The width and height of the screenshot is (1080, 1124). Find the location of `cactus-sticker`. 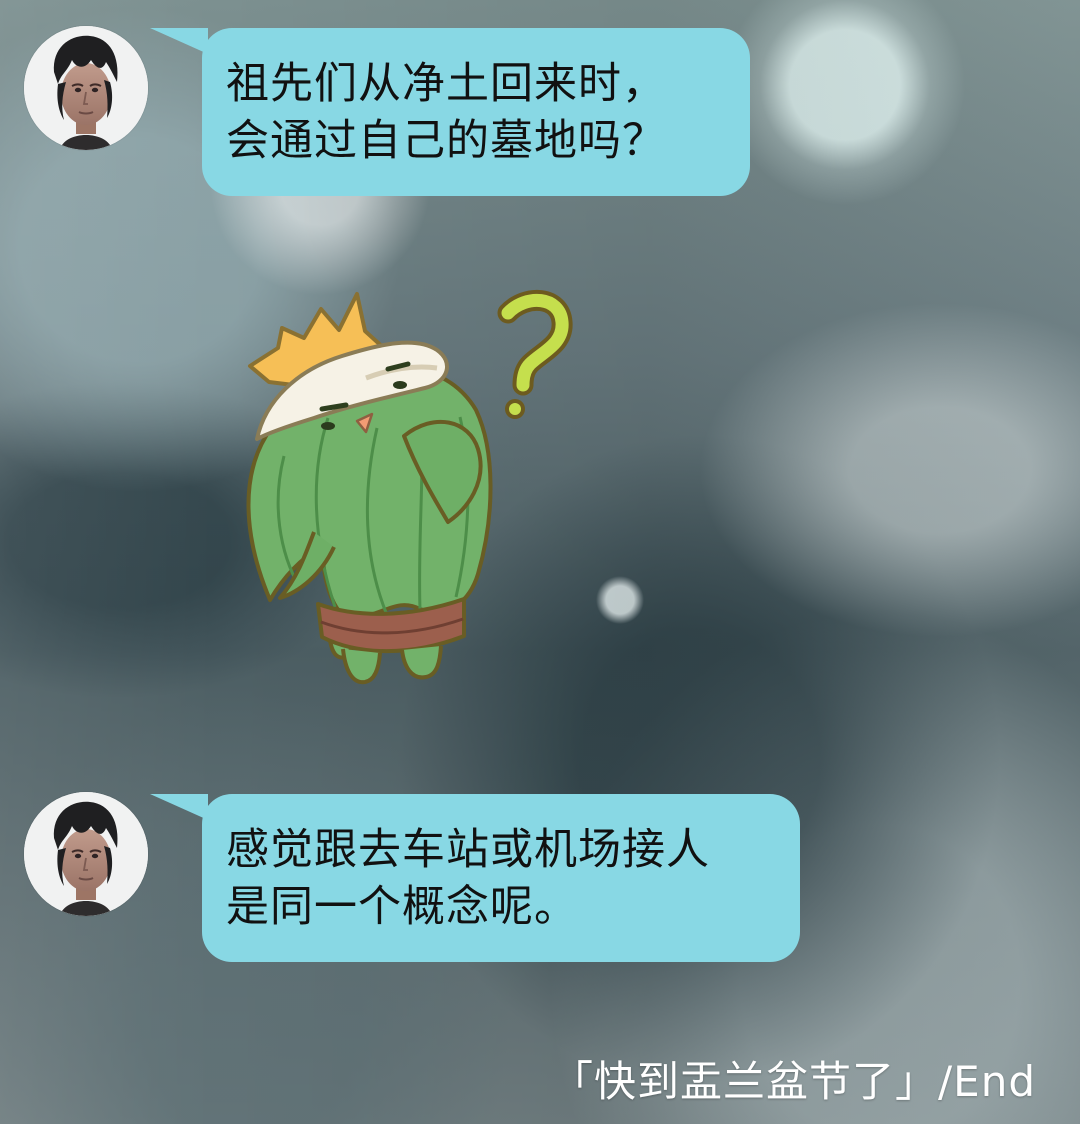

cactus-sticker is located at coordinates (414, 496).